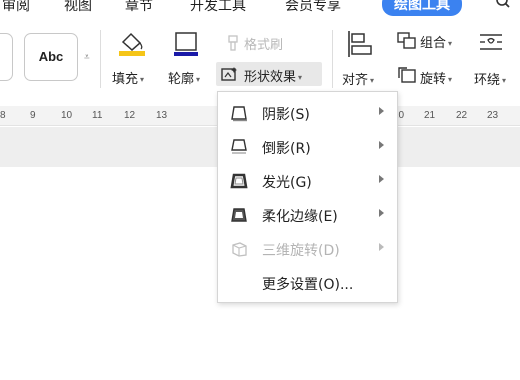 The width and height of the screenshot is (520, 380). I want to click on fill-label: 填充, so click(125, 79).